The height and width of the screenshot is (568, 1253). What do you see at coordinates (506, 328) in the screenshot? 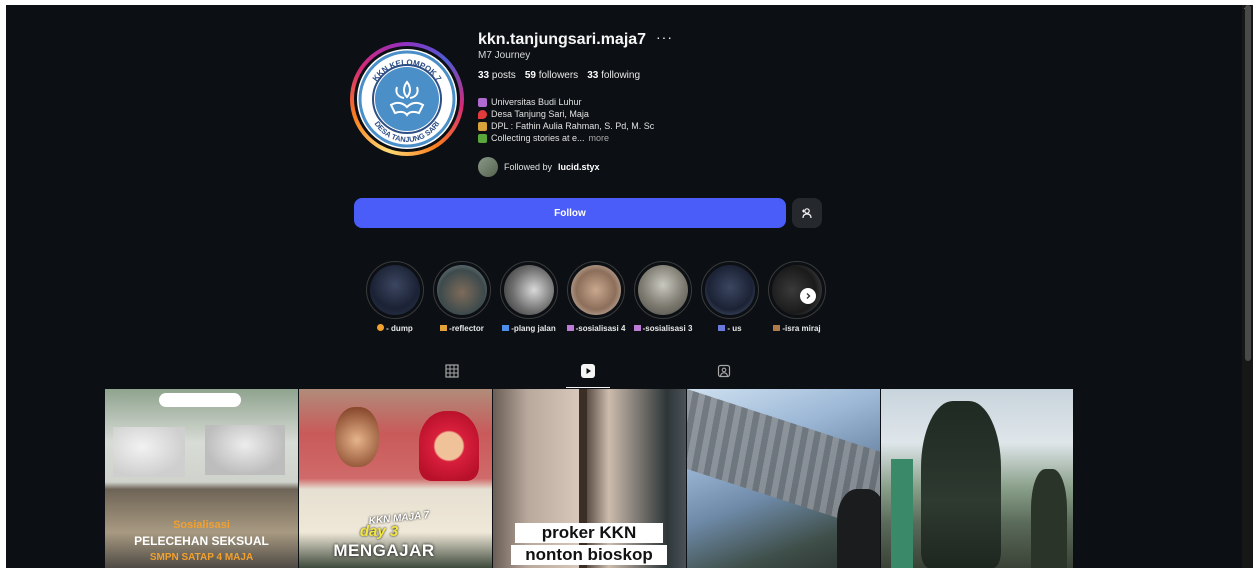
I see `flag-icon` at bounding box center [506, 328].